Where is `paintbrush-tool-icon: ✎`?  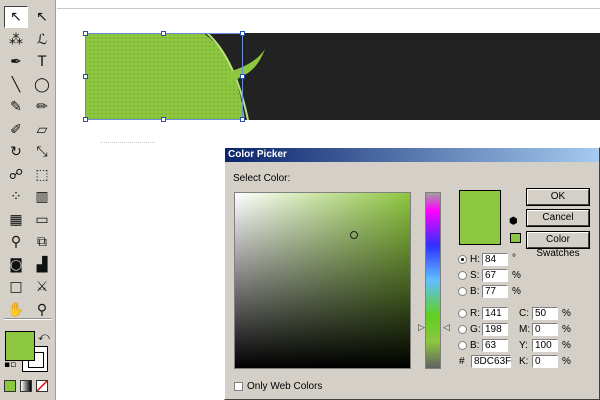 paintbrush-tool-icon: ✎ is located at coordinates (16, 107).